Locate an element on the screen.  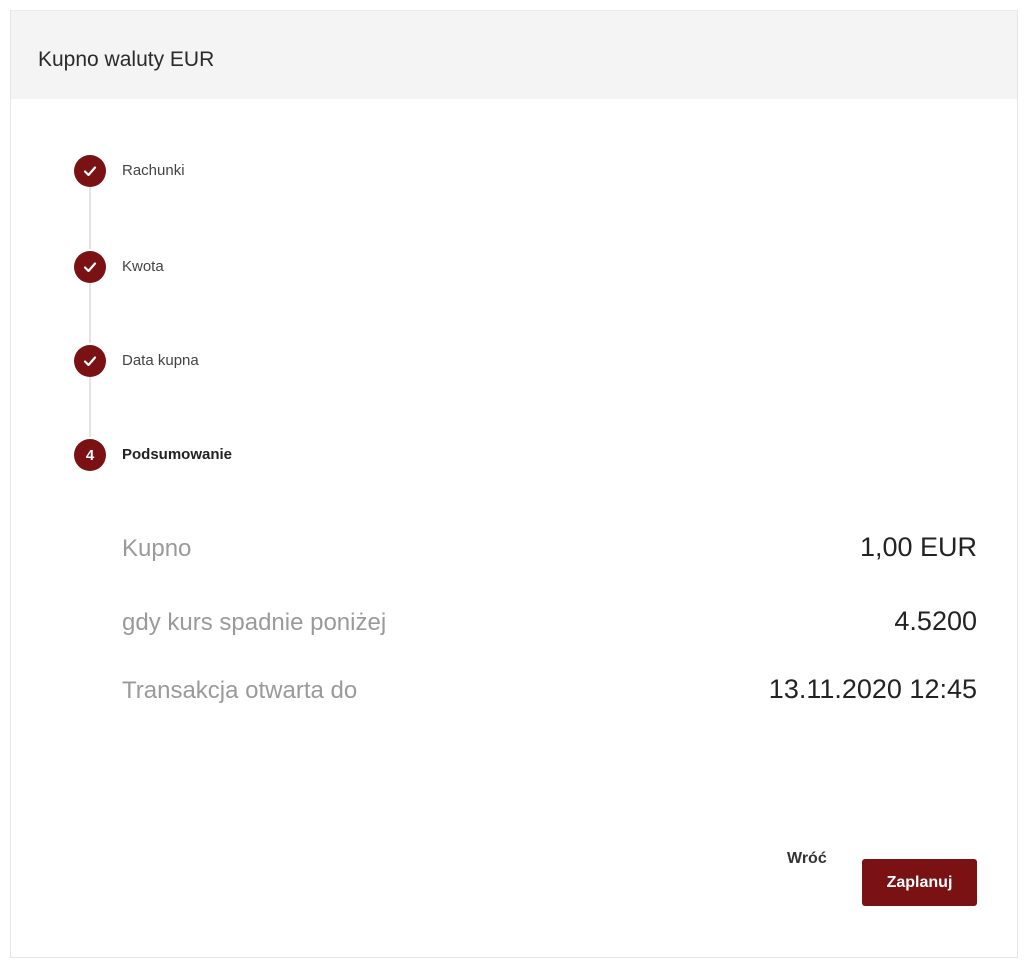
summary-label: Transakcja otwarta do is located at coordinates (240, 690).